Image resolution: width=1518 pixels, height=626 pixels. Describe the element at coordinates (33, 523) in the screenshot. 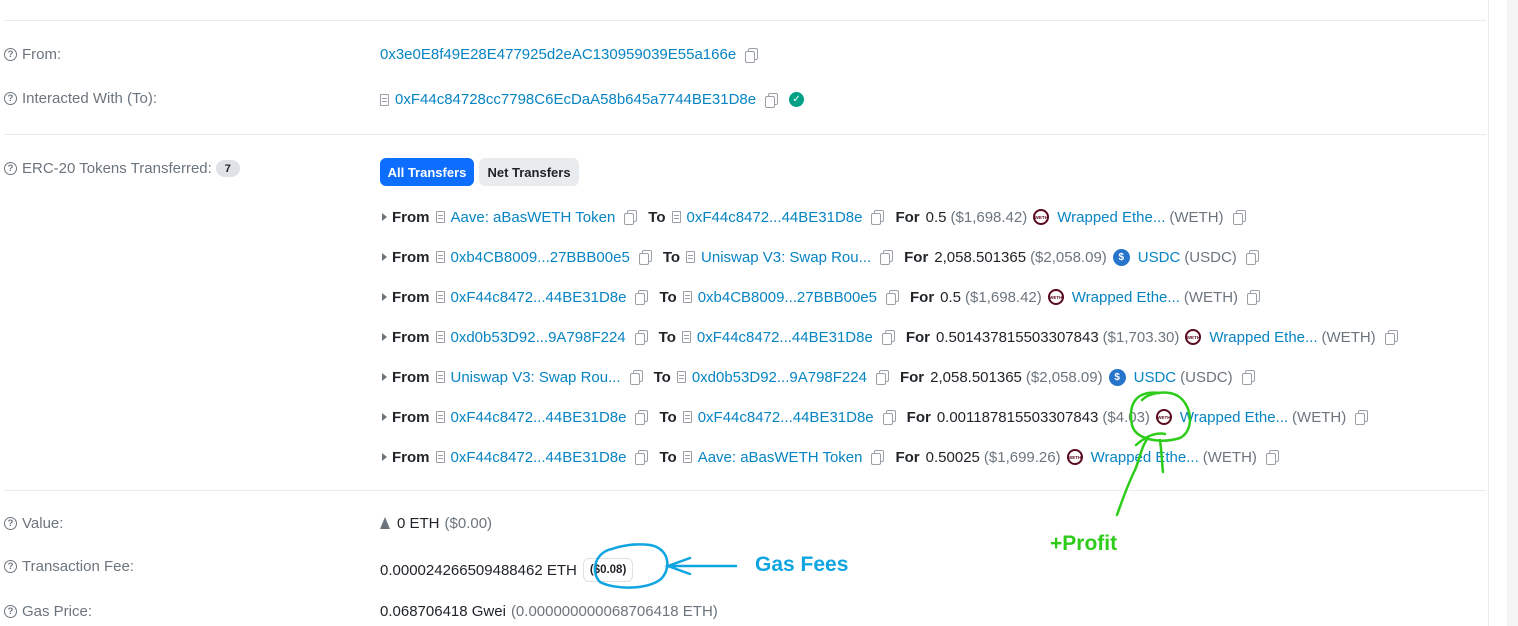

I see `value-label: ? Value:` at that location.